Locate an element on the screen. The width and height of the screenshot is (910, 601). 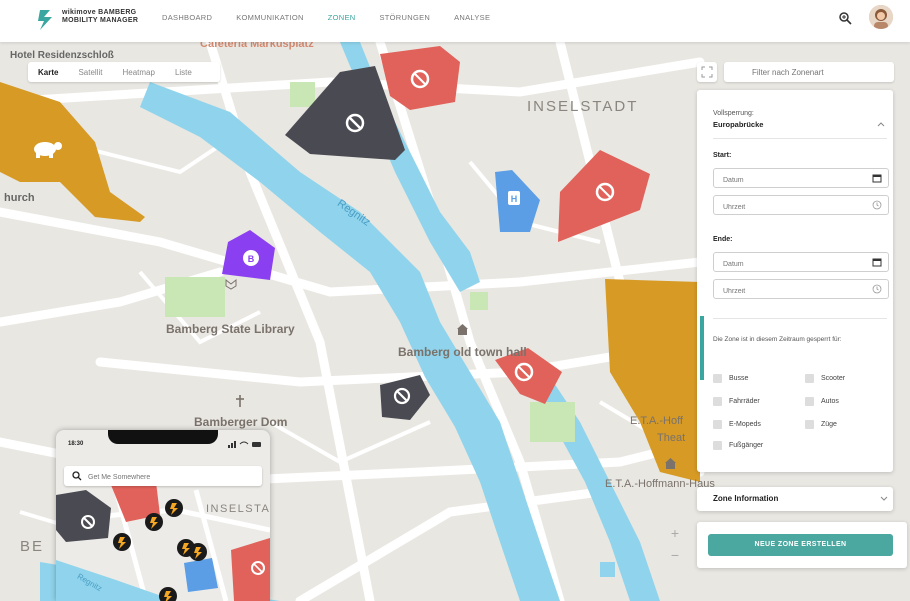
mobile-dark-zone is located at coordinates (83, 516).